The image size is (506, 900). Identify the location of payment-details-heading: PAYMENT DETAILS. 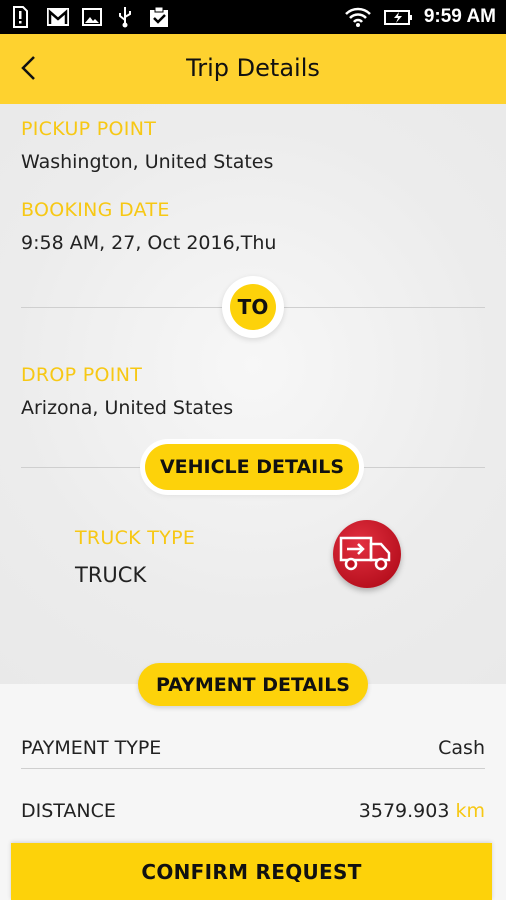
(253, 684).